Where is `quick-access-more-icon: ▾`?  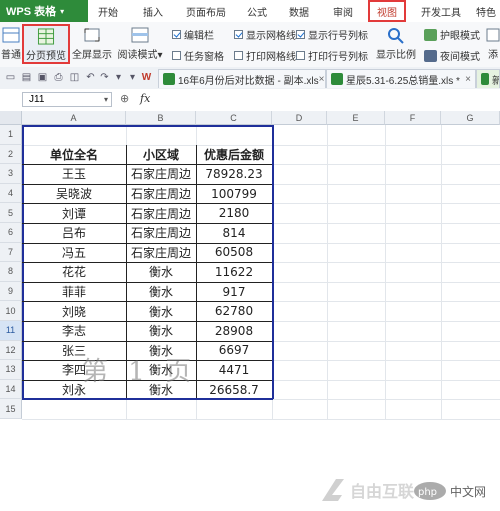
quick-access-more-icon: ▾ is located at coordinates (118, 77).